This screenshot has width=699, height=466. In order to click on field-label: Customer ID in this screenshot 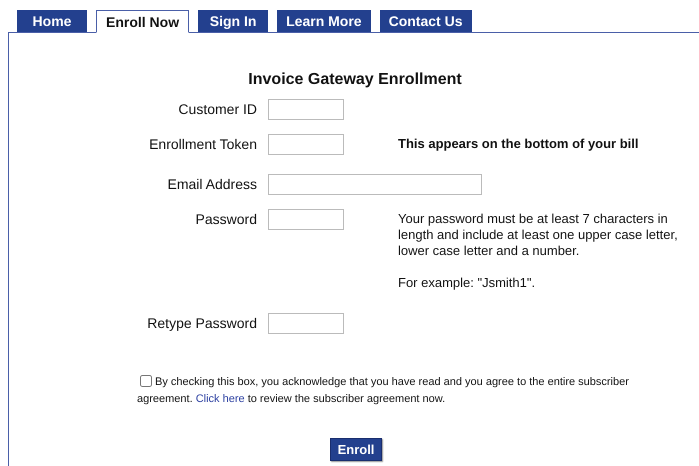, I will do `click(217, 109)`.